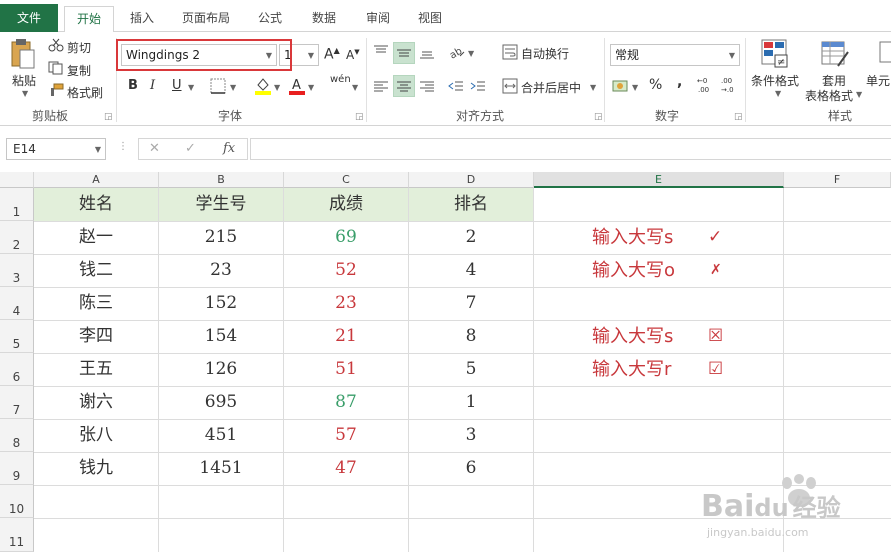  What do you see at coordinates (221, 303) in the screenshot?
I see `cell-b4: 152` at bounding box center [221, 303].